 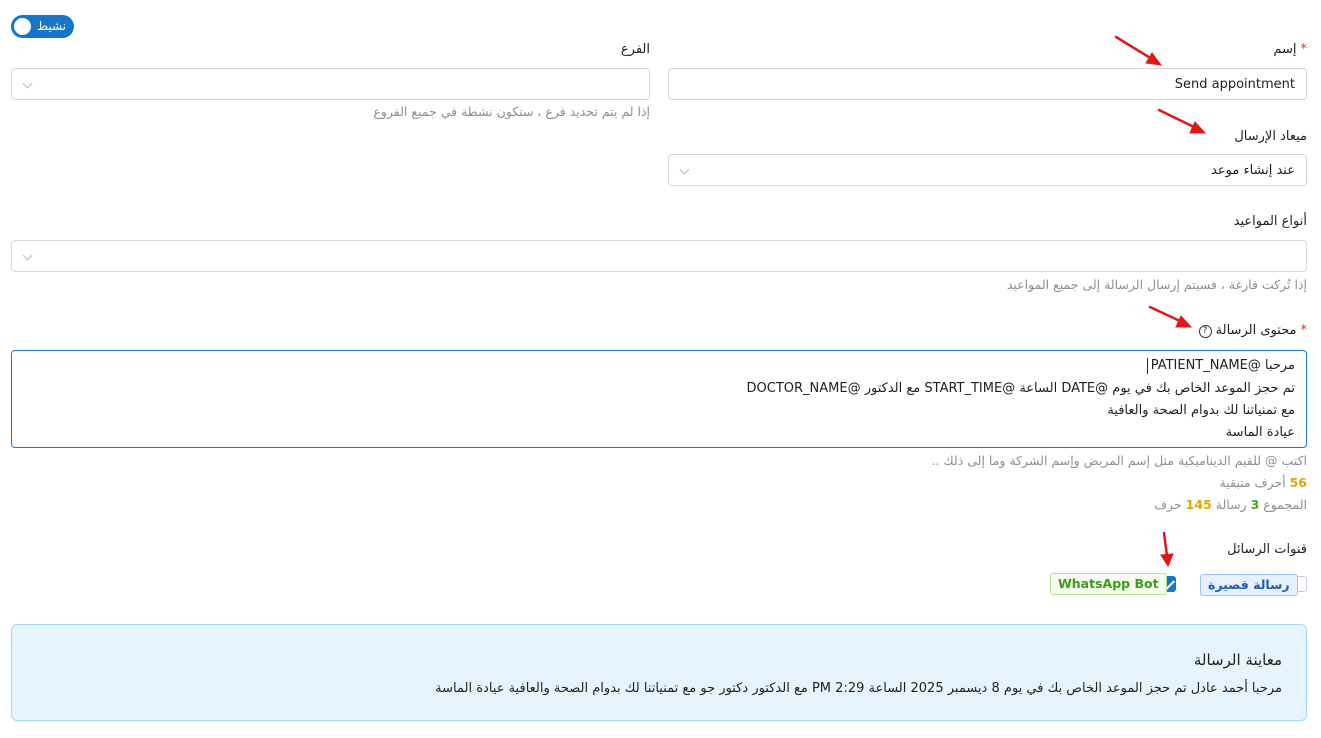 I want to click on message-content-label: *محتوى الرسالة ?, so click(x=1251, y=331).